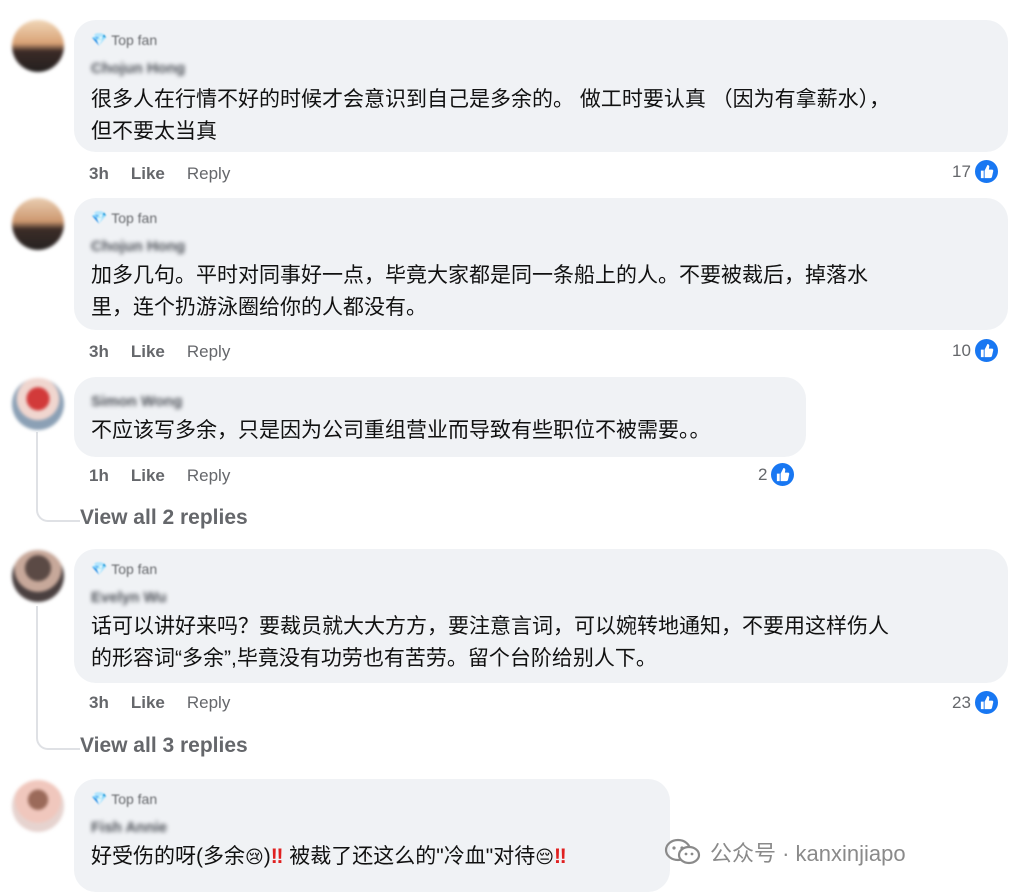  What do you see at coordinates (808, 853) in the screenshot?
I see `watermark-text: 公众号 · kanxinjiapo` at bounding box center [808, 853].